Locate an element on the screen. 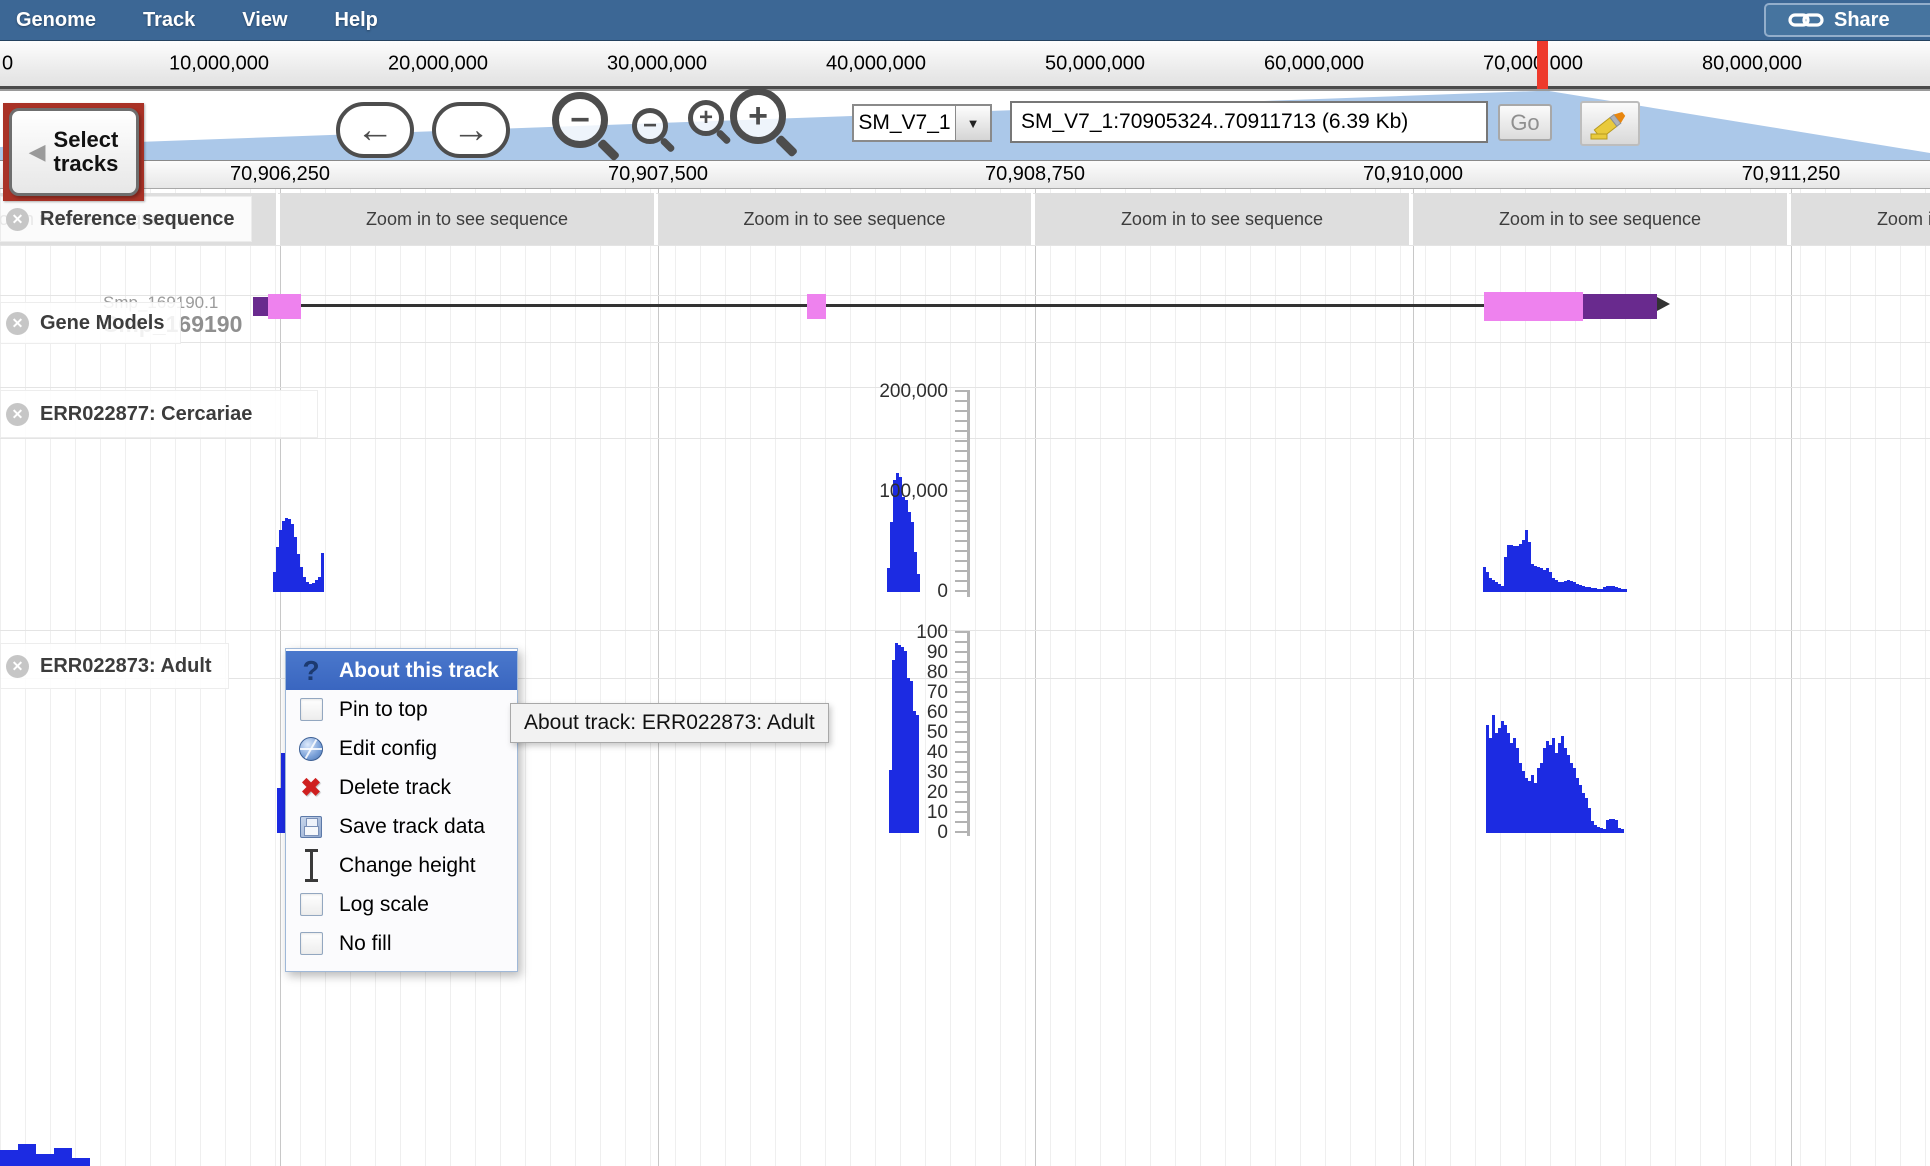  track-label-reference-sequence: ✕ Reference sequence is located at coordinates (126, 219).